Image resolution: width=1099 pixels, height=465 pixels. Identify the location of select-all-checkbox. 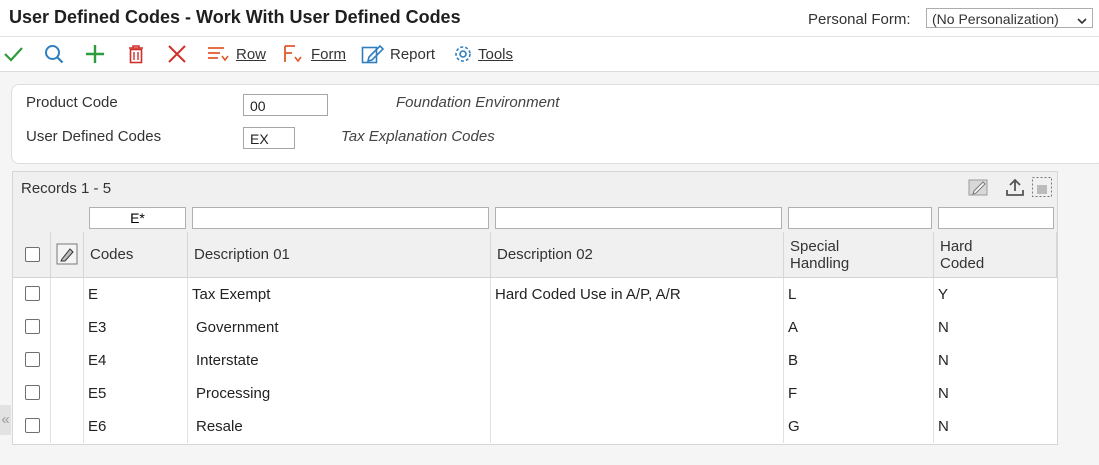
(32, 254).